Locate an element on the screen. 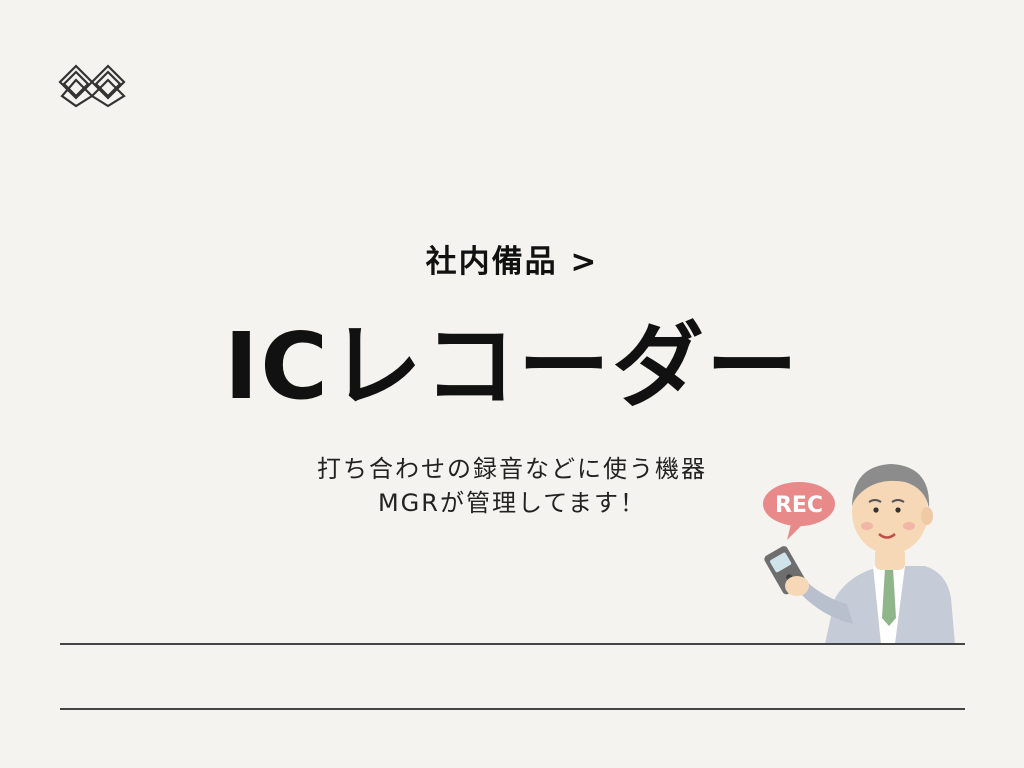 This screenshot has height=768, width=1024. rec-badge-text: REC is located at coordinates (799, 505).